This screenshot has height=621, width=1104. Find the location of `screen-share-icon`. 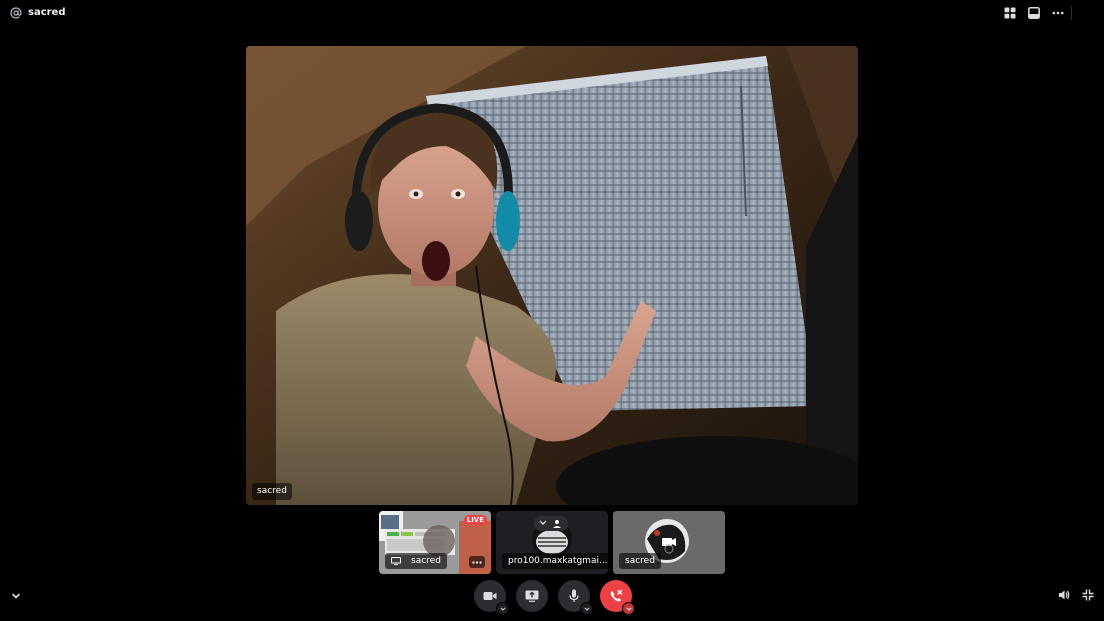

screen-share-icon is located at coordinates (532, 596).